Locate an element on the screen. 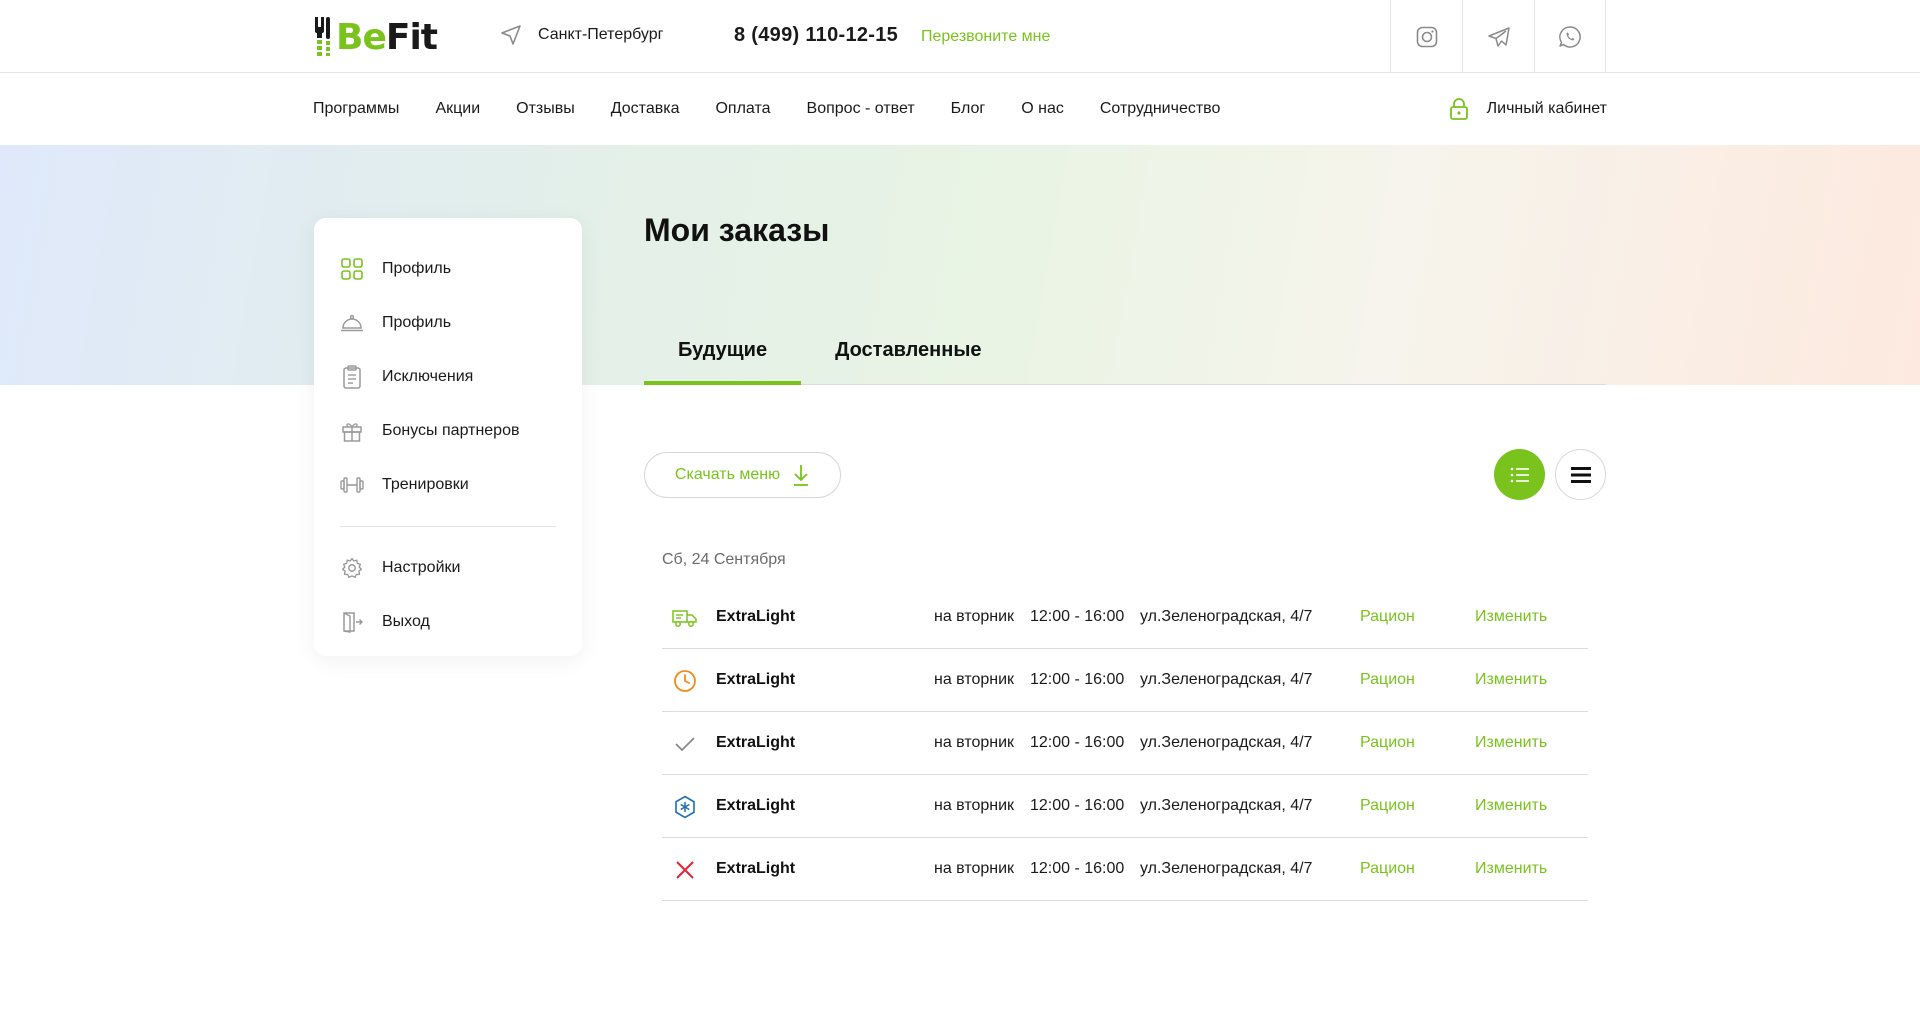 The width and height of the screenshot is (1920, 1024). sidebar-divider is located at coordinates (448, 526).